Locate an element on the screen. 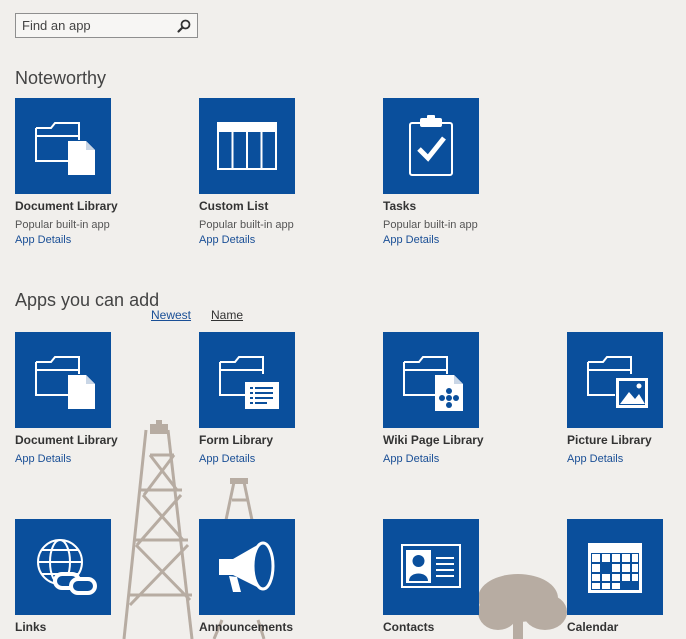 This screenshot has width=686, height=639. noteworthy-app-tasks: Tasks Popular built-in app App Details is located at coordinates (458, 172).